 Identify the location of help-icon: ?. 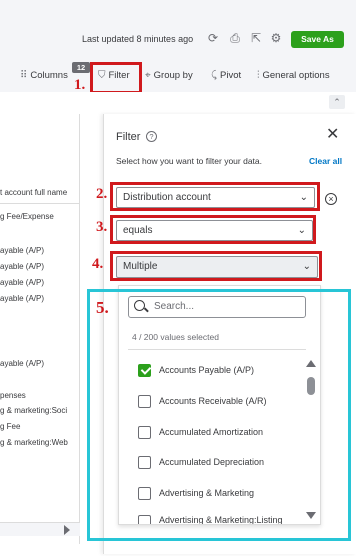
(151, 136).